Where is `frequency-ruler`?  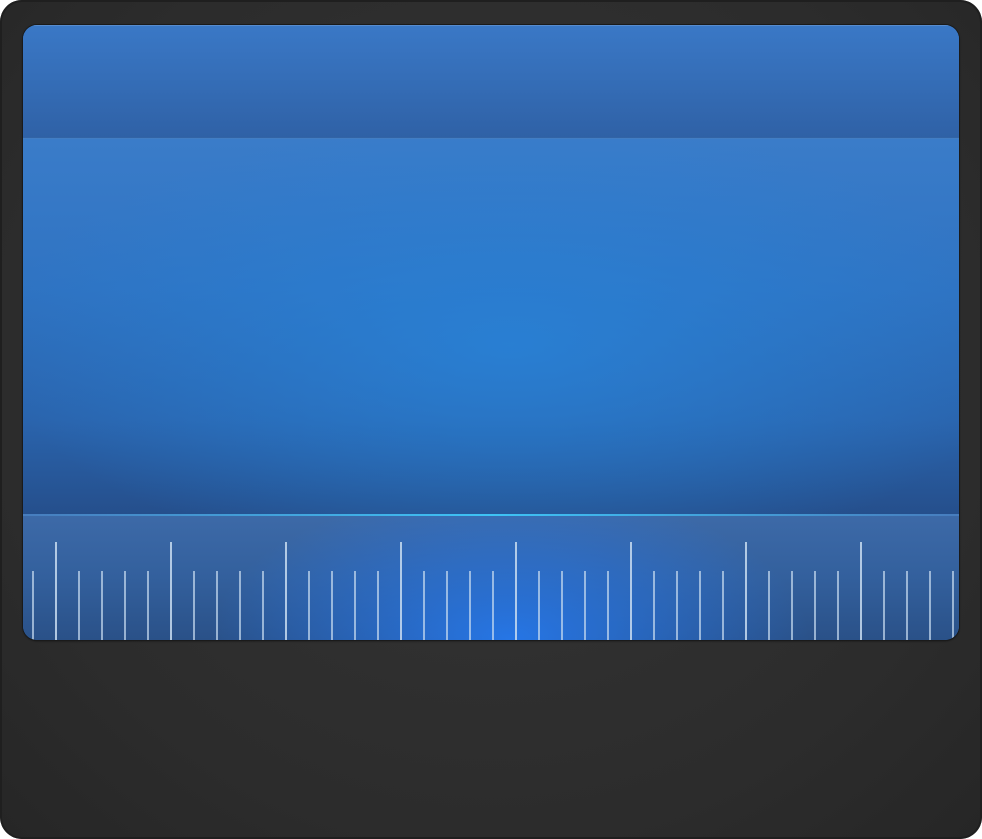 frequency-ruler is located at coordinates (491, 577).